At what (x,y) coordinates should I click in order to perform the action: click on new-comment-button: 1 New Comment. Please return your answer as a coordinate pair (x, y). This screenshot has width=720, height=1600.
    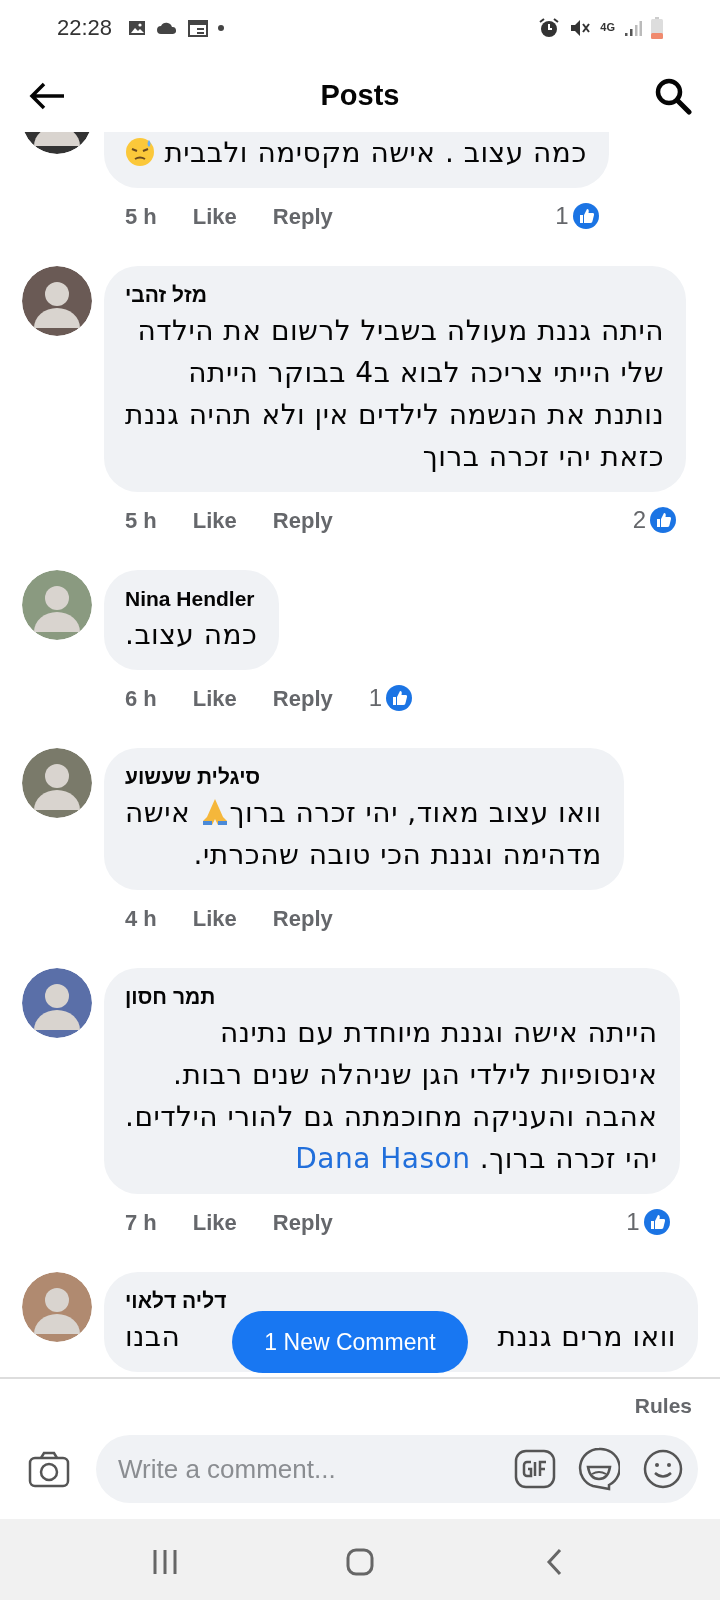
    Looking at the image, I should click on (350, 1342).